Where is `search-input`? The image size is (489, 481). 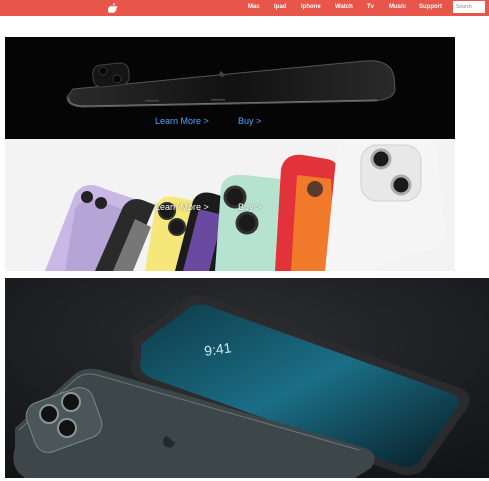 search-input is located at coordinates (469, 7).